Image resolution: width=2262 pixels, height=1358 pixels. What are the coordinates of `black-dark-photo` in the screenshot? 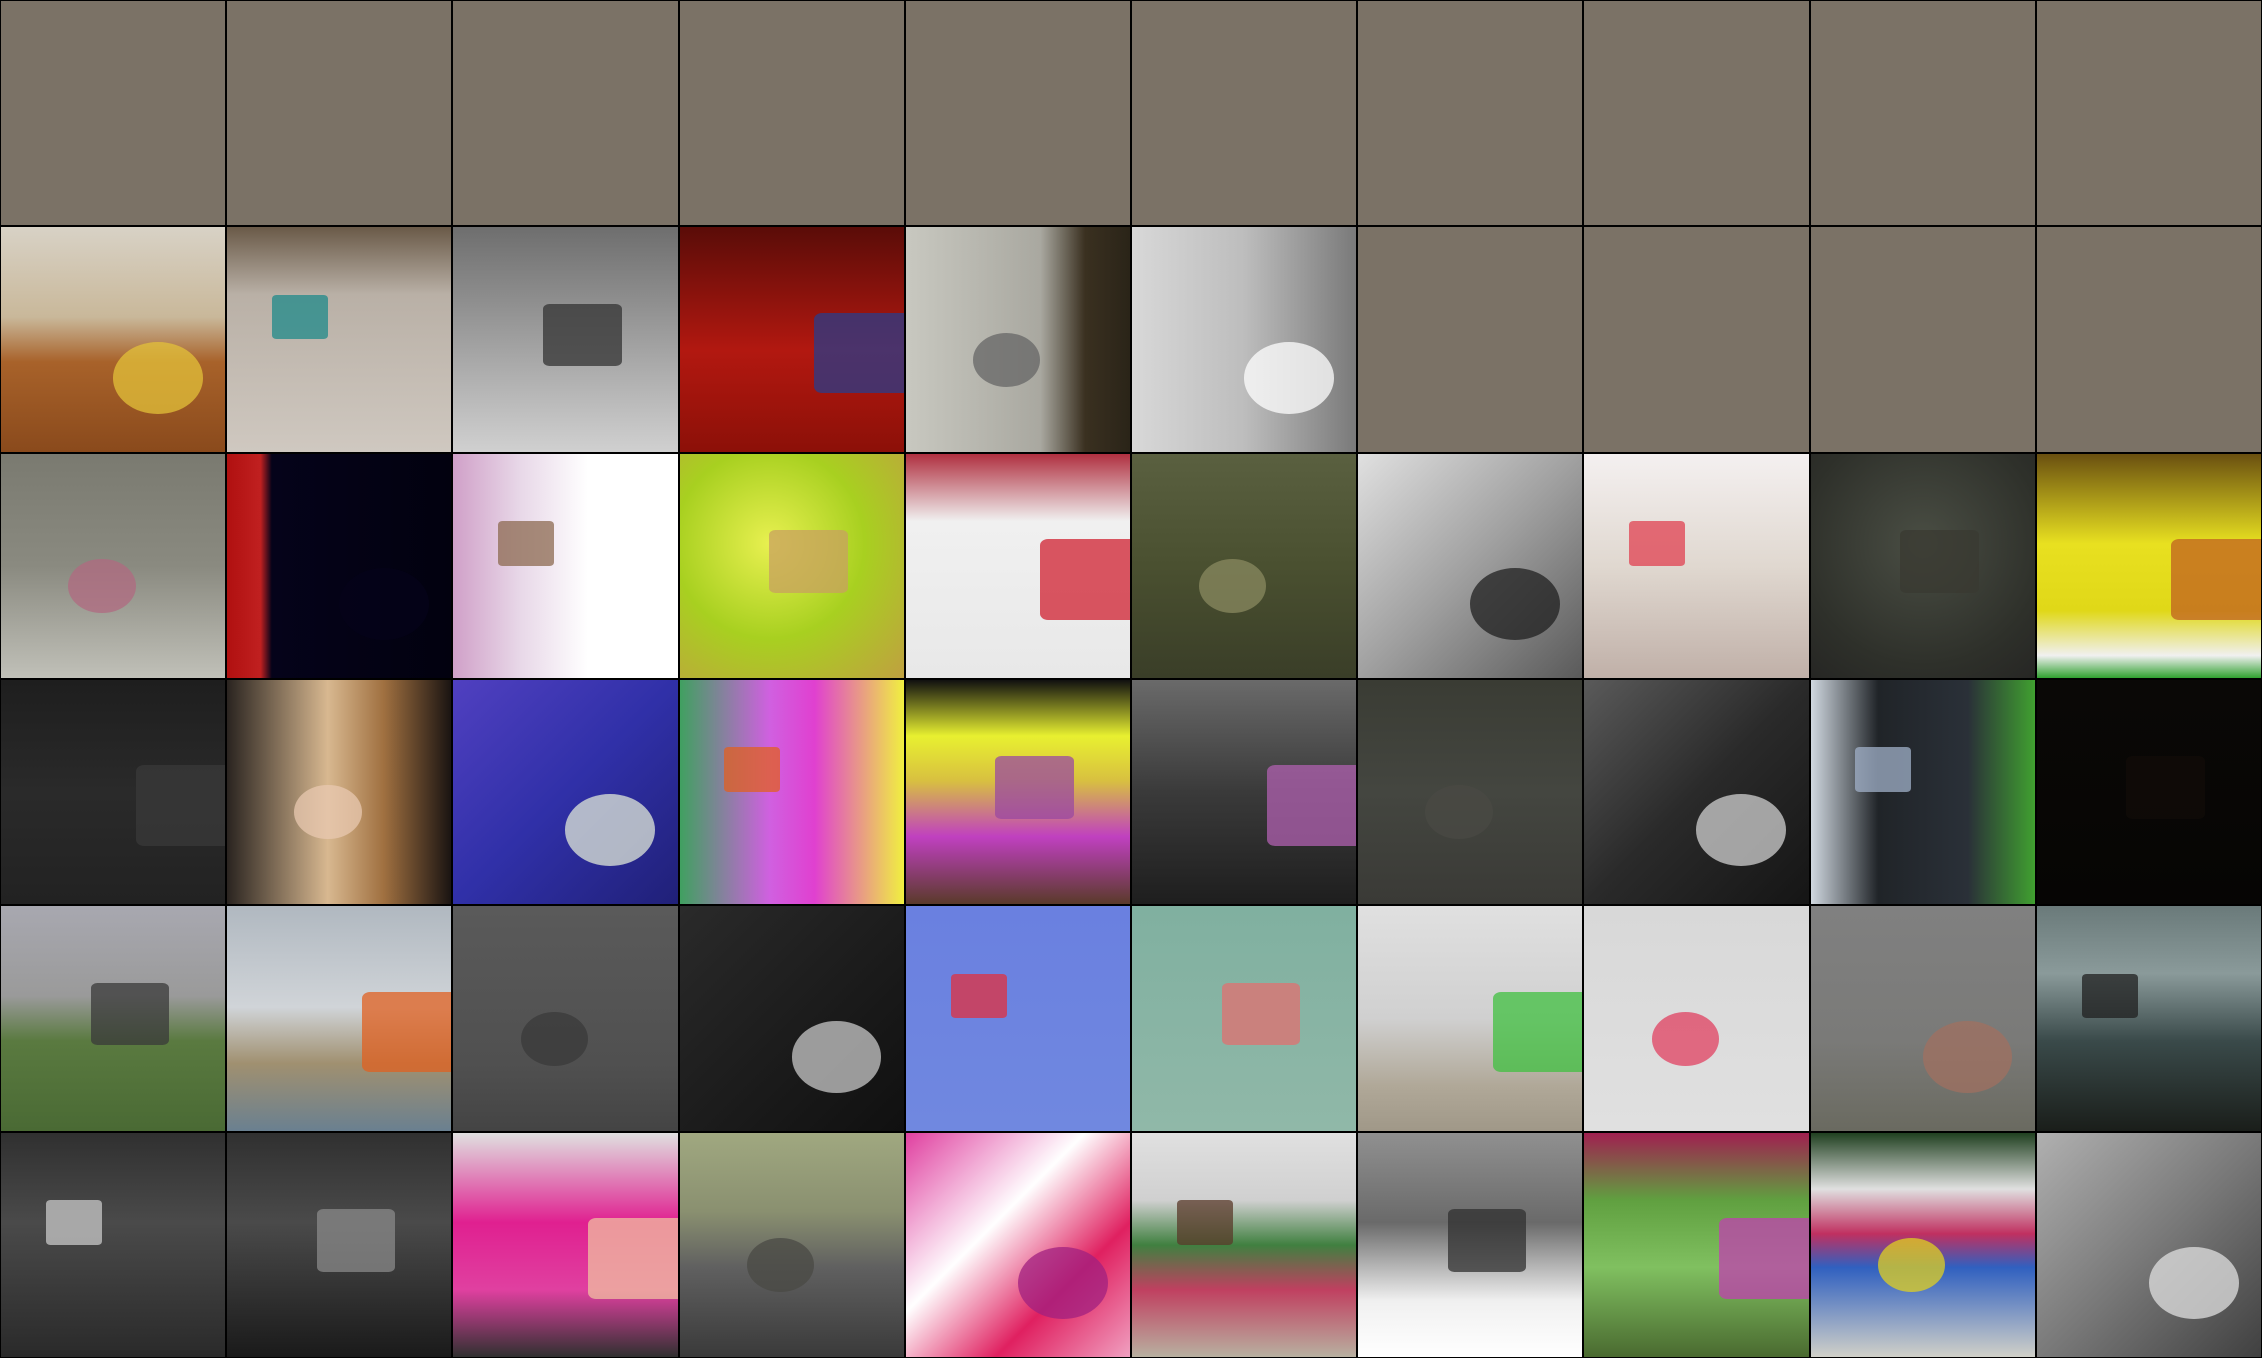 It's located at (2148, 792).